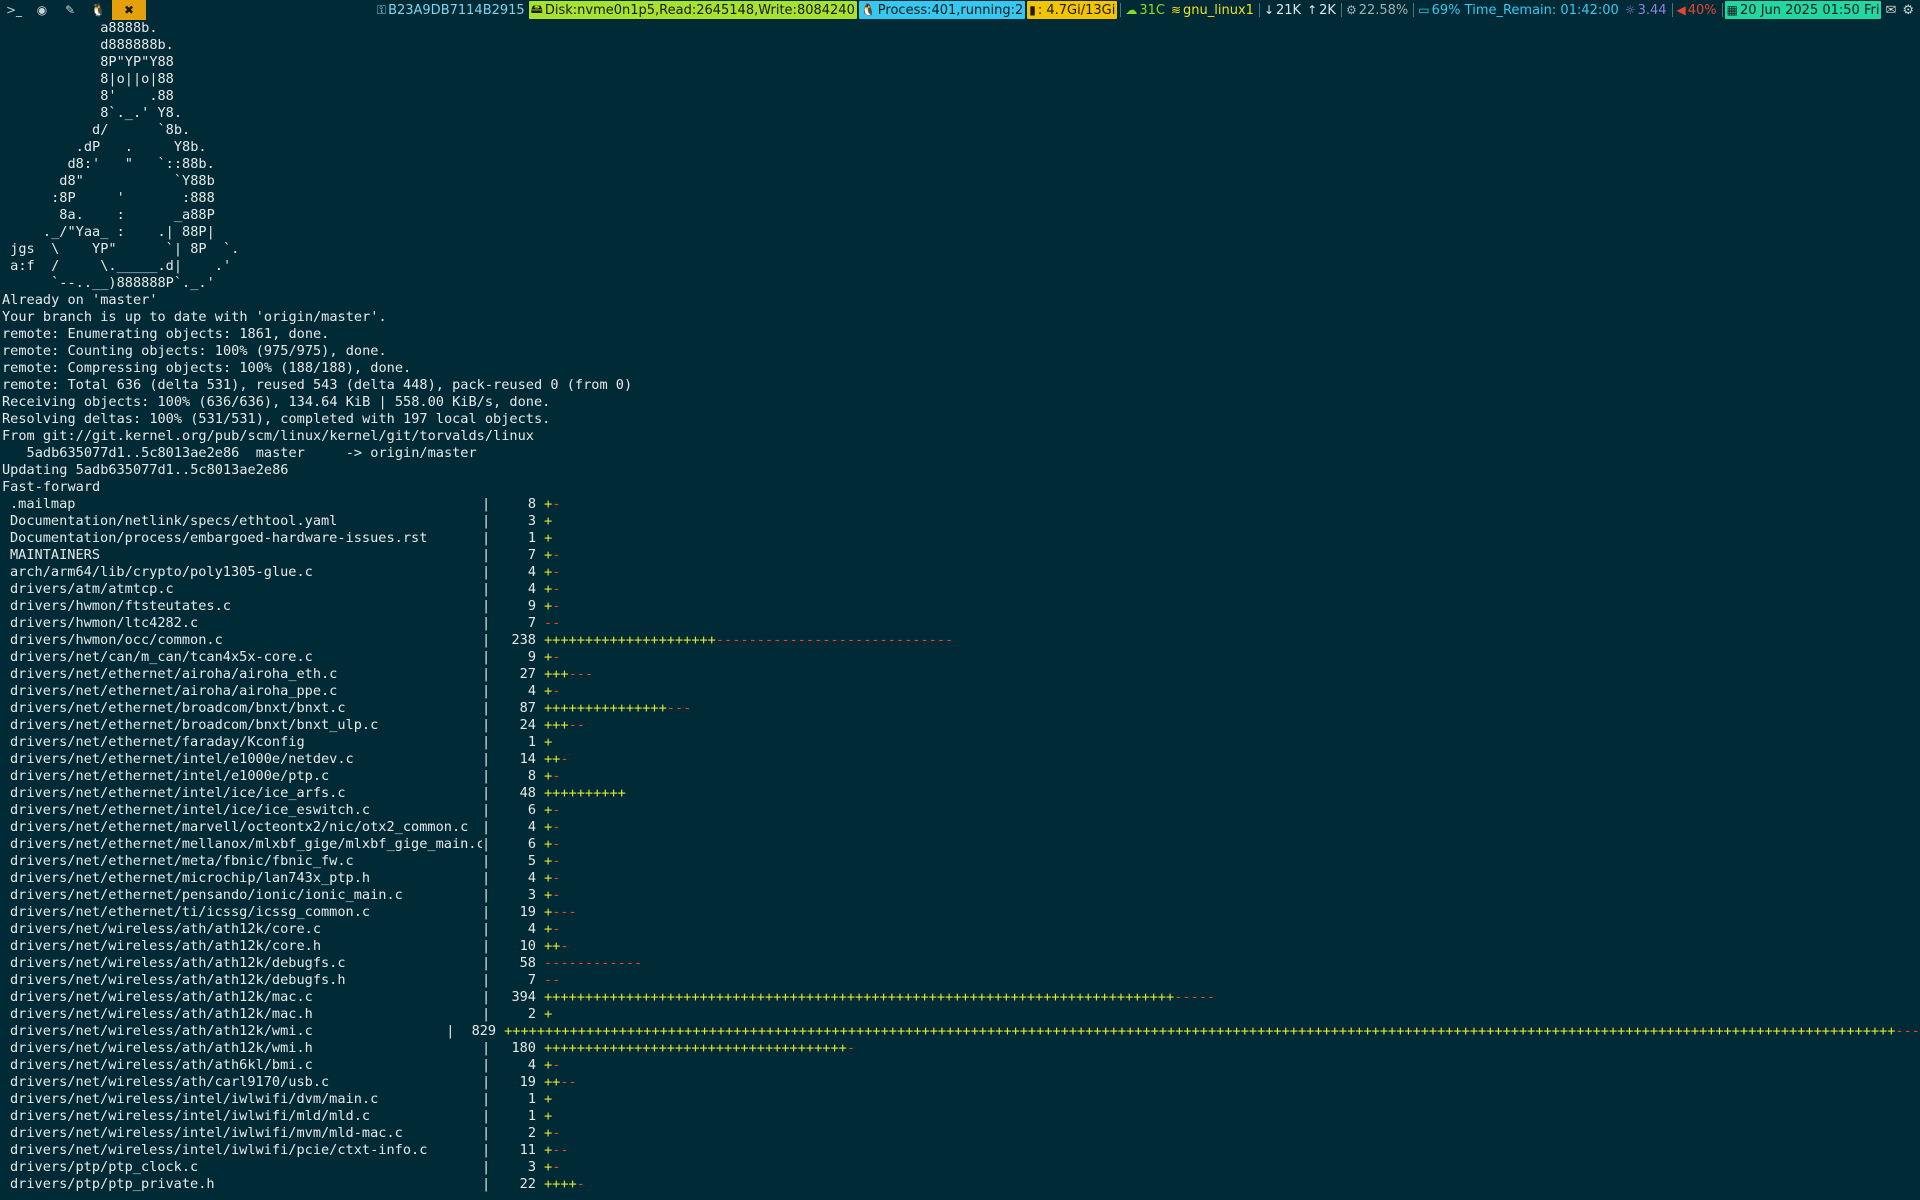 This screenshot has width=1920, height=1200. I want to click on workspace-4-button: 🐧, so click(98, 10).